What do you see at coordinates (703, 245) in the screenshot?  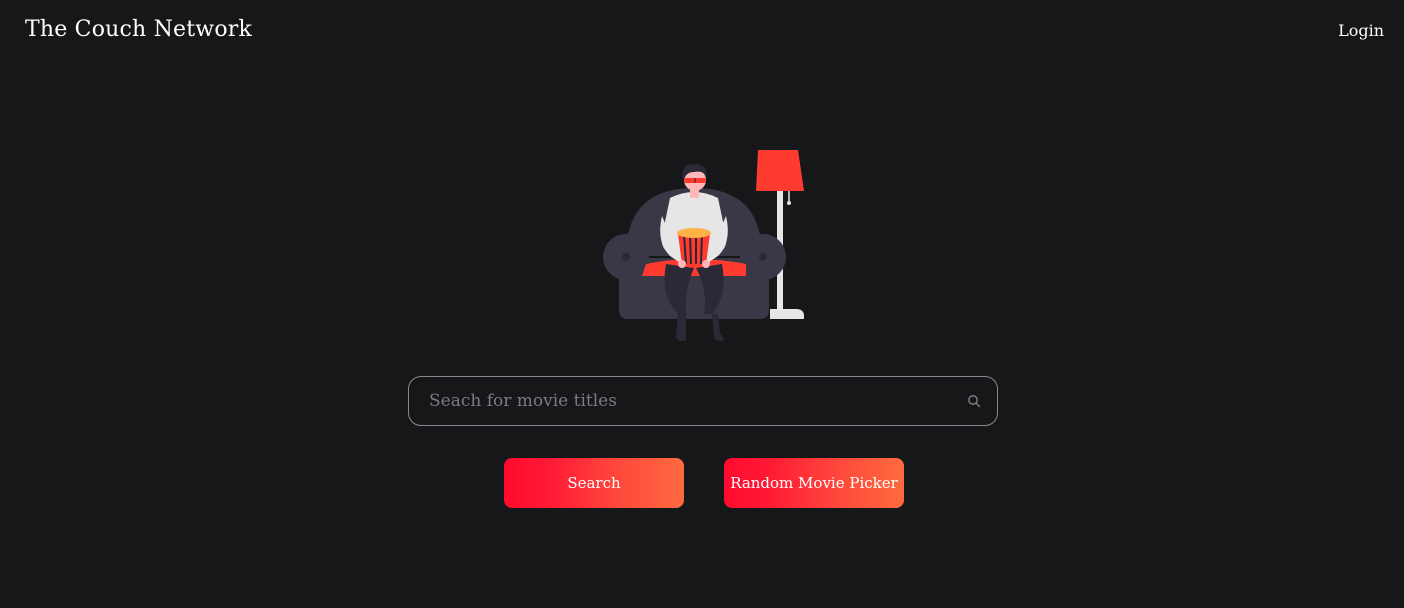 I see `hero-illustration` at bounding box center [703, 245].